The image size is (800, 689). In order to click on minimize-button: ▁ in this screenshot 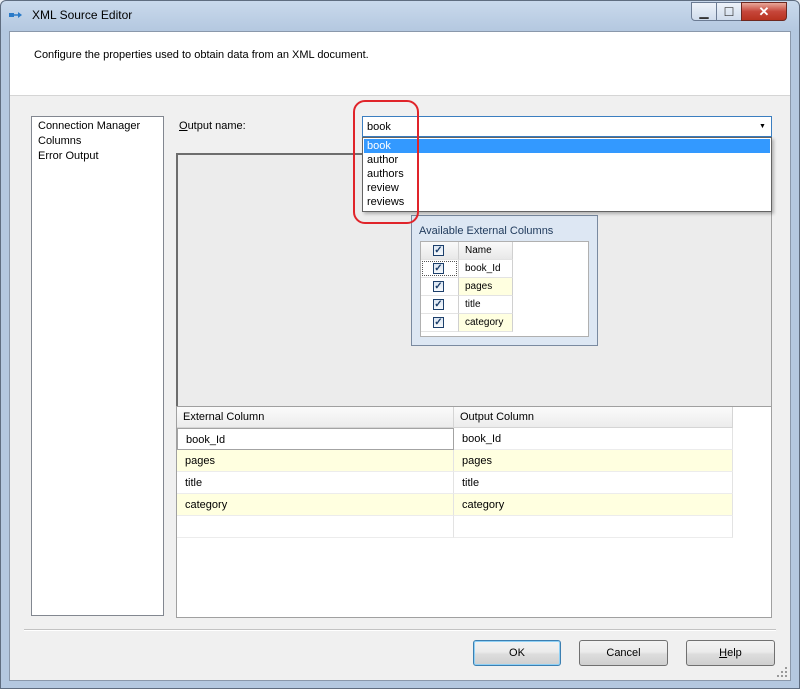, I will do `click(704, 11)`.